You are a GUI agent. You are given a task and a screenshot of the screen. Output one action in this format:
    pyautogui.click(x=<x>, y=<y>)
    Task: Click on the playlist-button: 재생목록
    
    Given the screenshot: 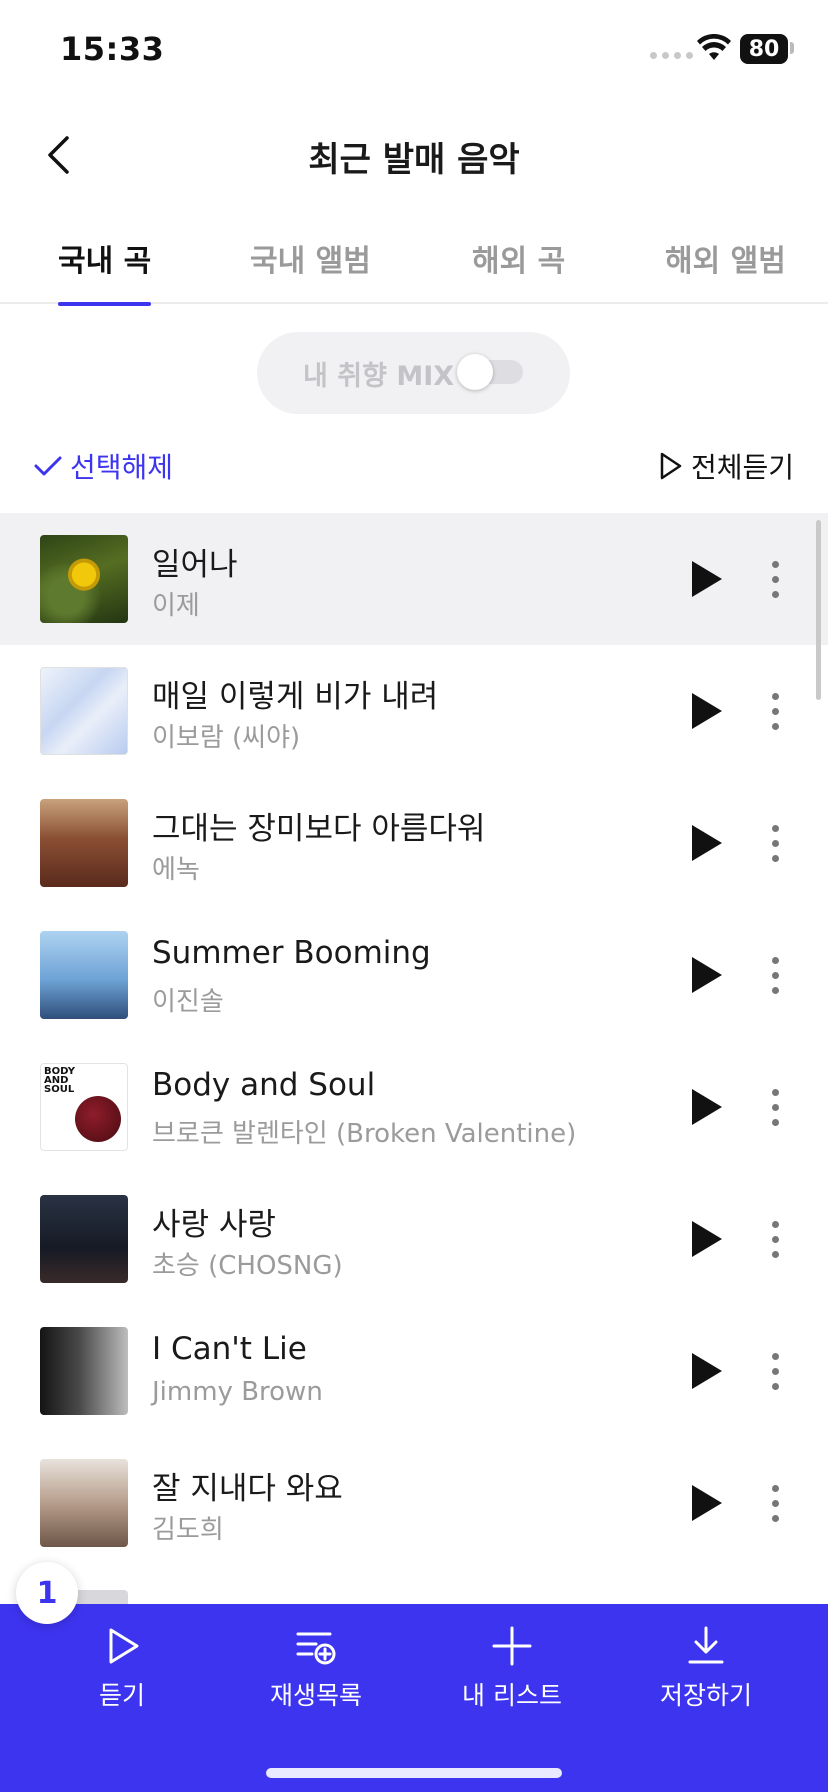 What is the action you would take?
    pyautogui.click(x=316, y=1668)
    